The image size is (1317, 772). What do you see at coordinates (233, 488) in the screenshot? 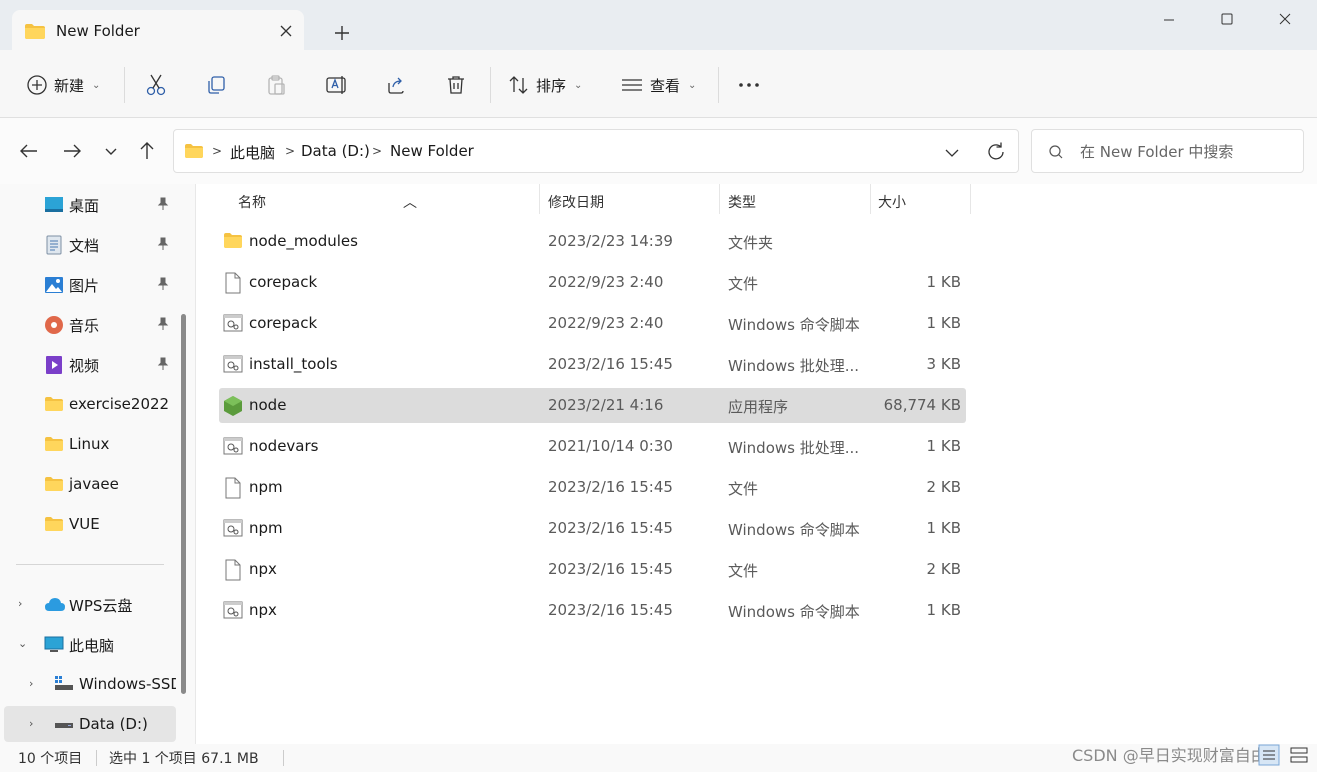
I see `file-icon` at bounding box center [233, 488].